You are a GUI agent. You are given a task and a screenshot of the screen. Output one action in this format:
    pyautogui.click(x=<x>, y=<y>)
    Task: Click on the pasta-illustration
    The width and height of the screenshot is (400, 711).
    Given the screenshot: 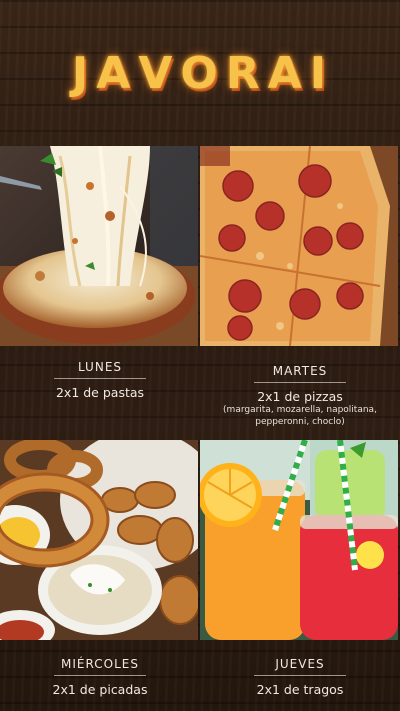 What is the action you would take?
    pyautogui.click(x=99, y=246)
    